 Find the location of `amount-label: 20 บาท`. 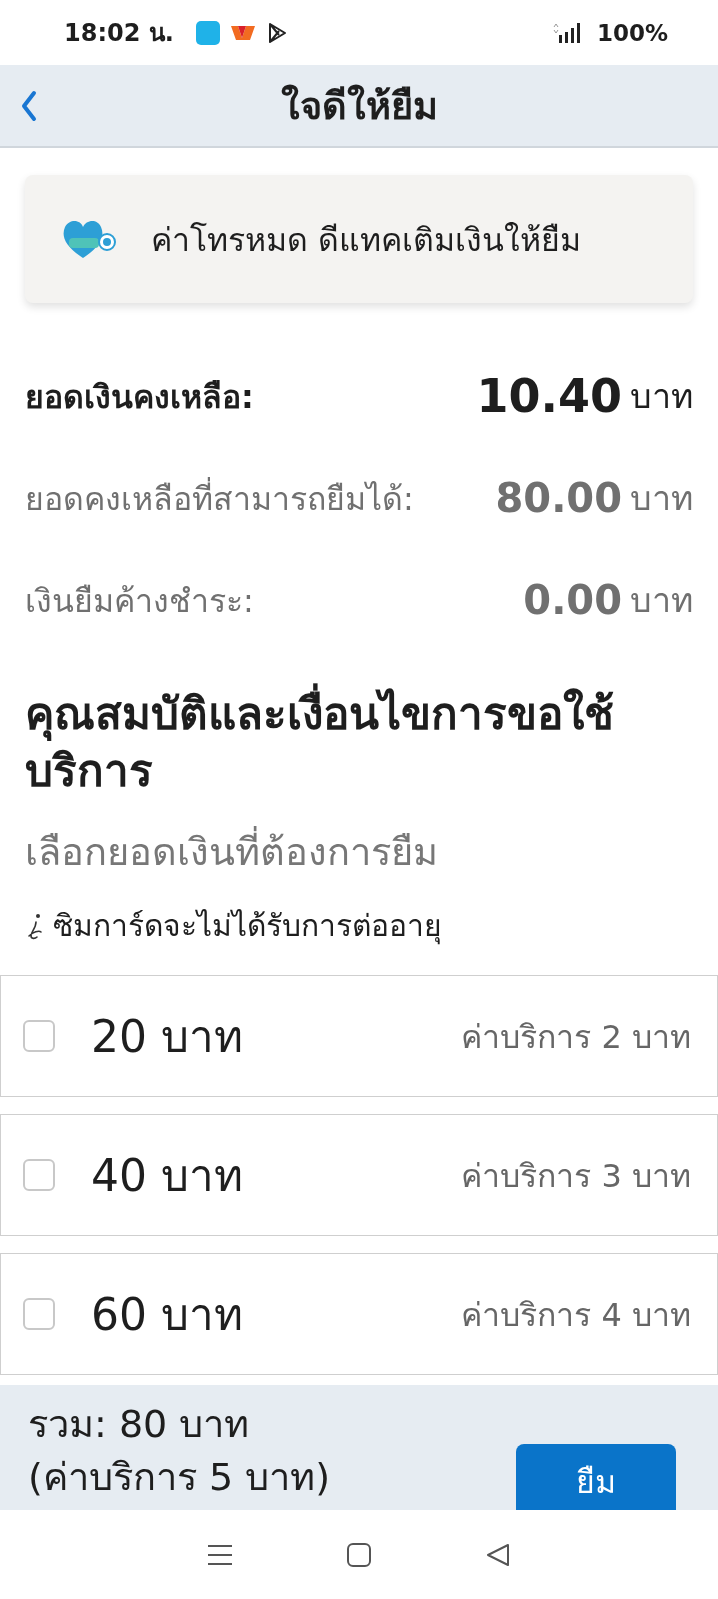

amount-label: 20 บาท is located at coordinates (167, 1037).